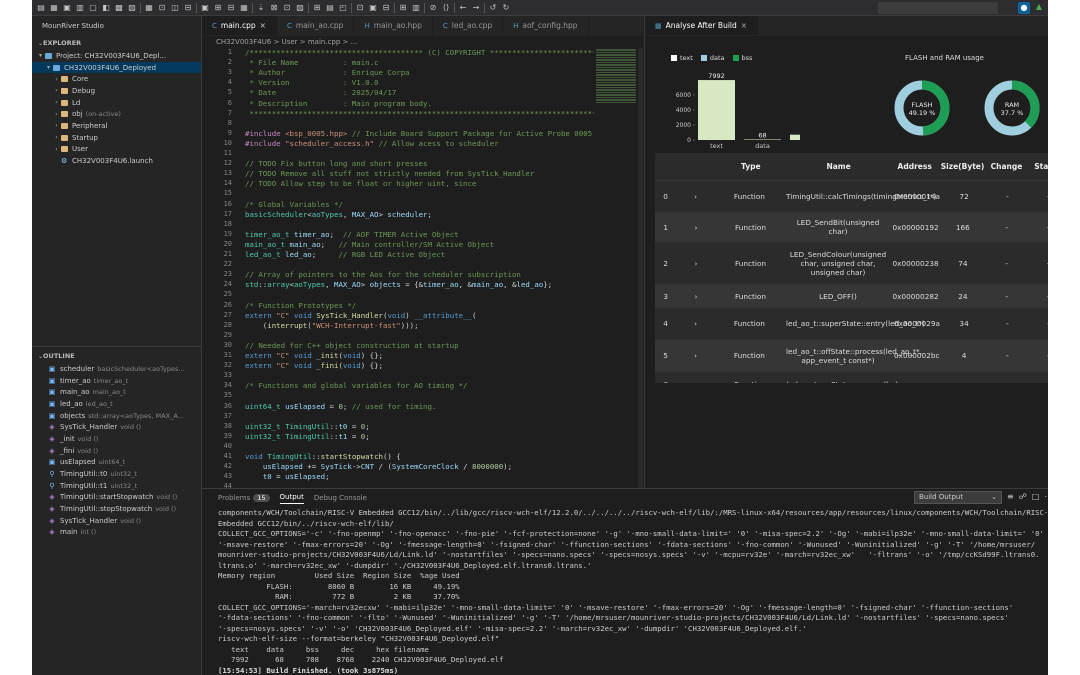  I want to click on toolbar-search-box, so click(938, 8).